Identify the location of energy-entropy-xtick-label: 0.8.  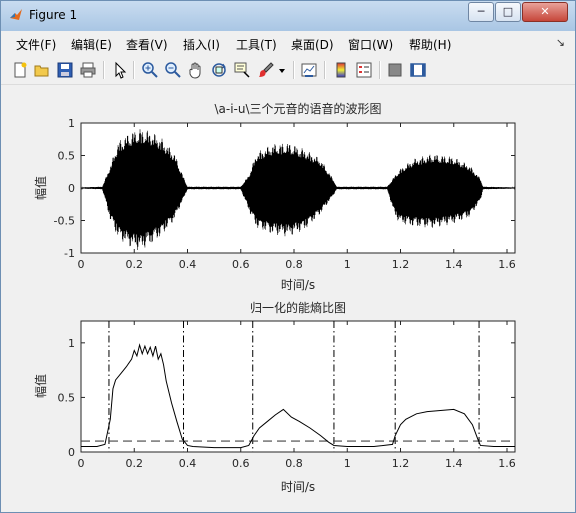
(294, 463).